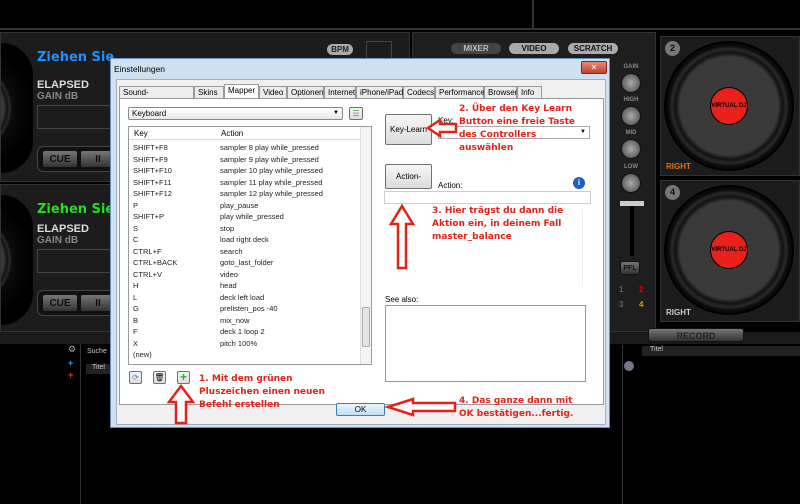 The width and height of the screenshot is (800, 504). What do you see at coordinates (517, 122) in the screenshot?
I see `annotation-line: Button eine freie Taste` at bounding box center [517, 122].